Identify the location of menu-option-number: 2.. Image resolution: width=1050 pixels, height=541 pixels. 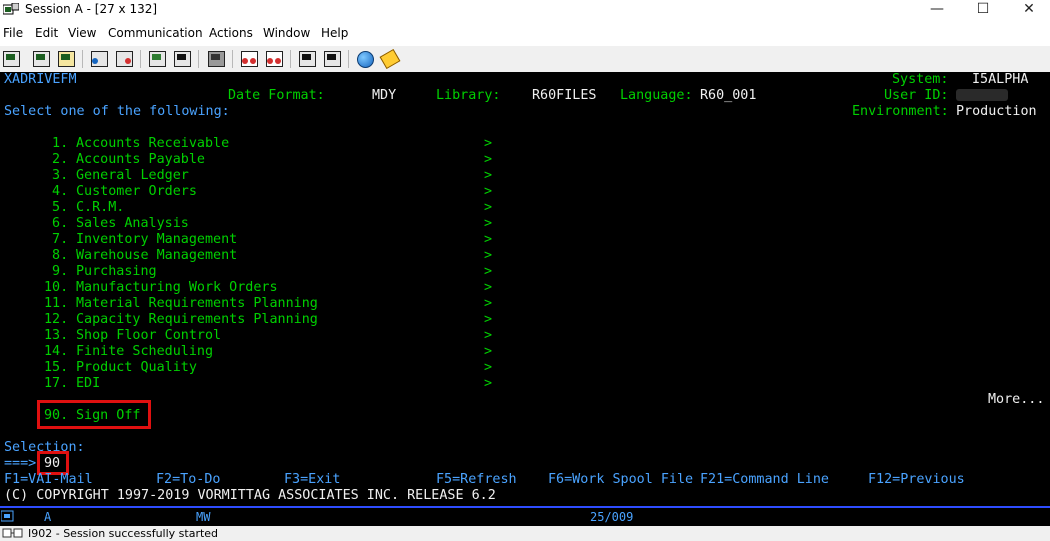
(56, 159).